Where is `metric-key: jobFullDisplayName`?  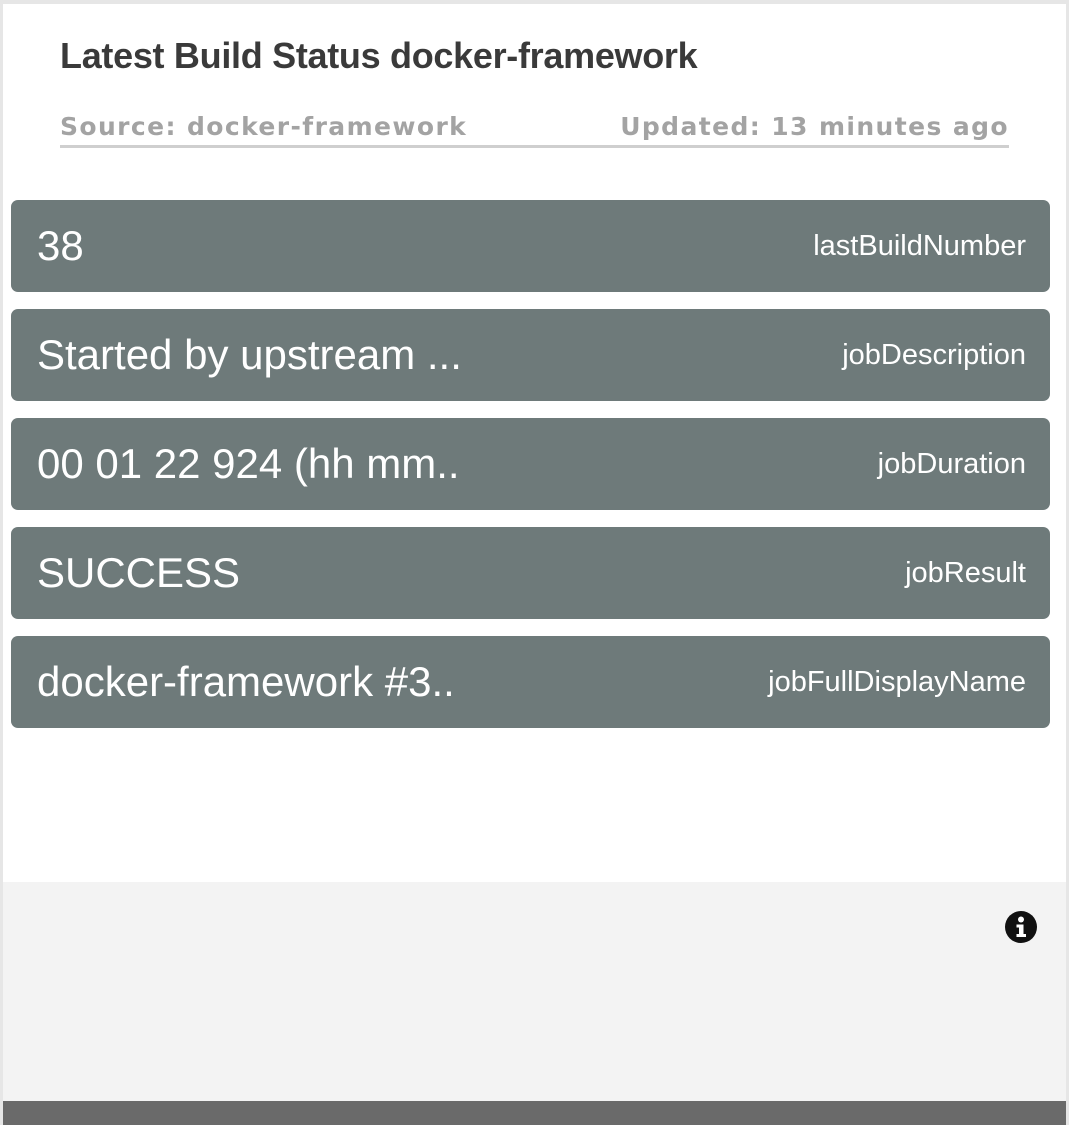 metric-key: jobFullDisplayName is located at coordinates (897, 681).